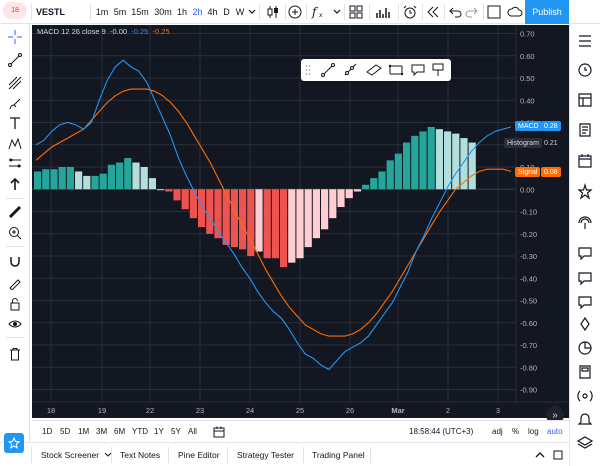 This screenshot has width=600, height=466. What do you see at coordinates (585, 223) in the screenshot?
I see `right-panel-streams-button` at bounding box center [585, 223].